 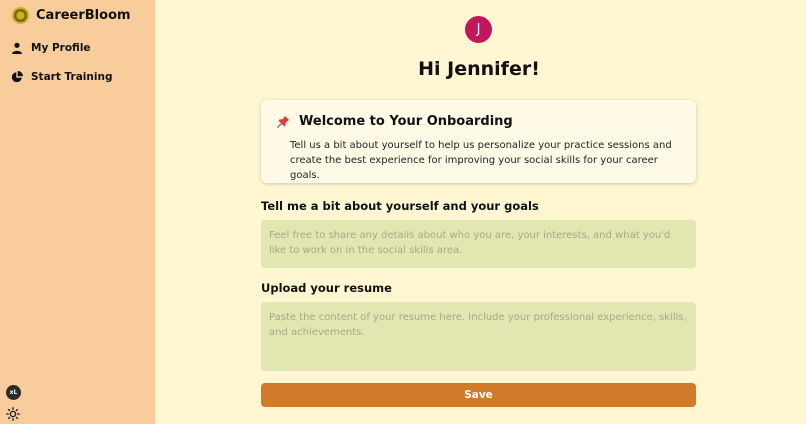 What do you see at coordinates (13, 414) in the screenshot?
I see `sun-icon` at bounding box center [13, 414].